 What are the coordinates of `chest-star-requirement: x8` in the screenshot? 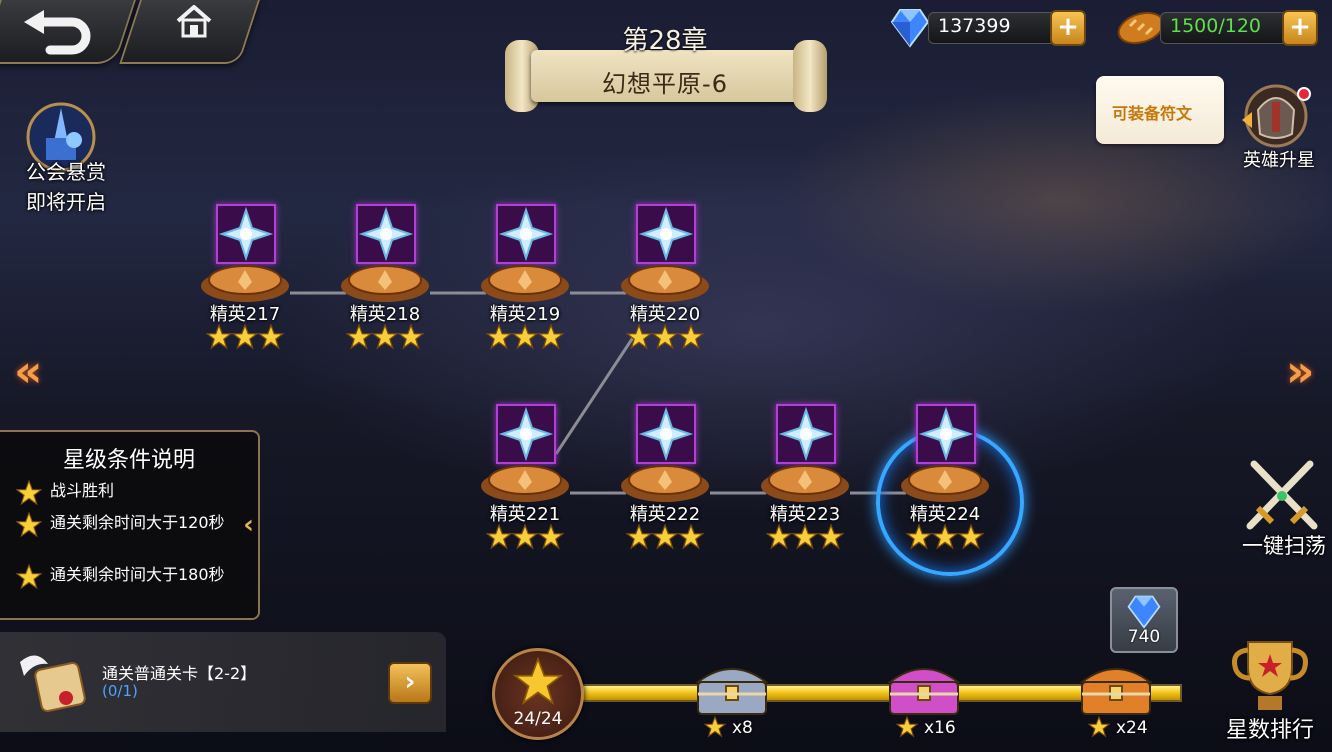 It's located at (742, 728).